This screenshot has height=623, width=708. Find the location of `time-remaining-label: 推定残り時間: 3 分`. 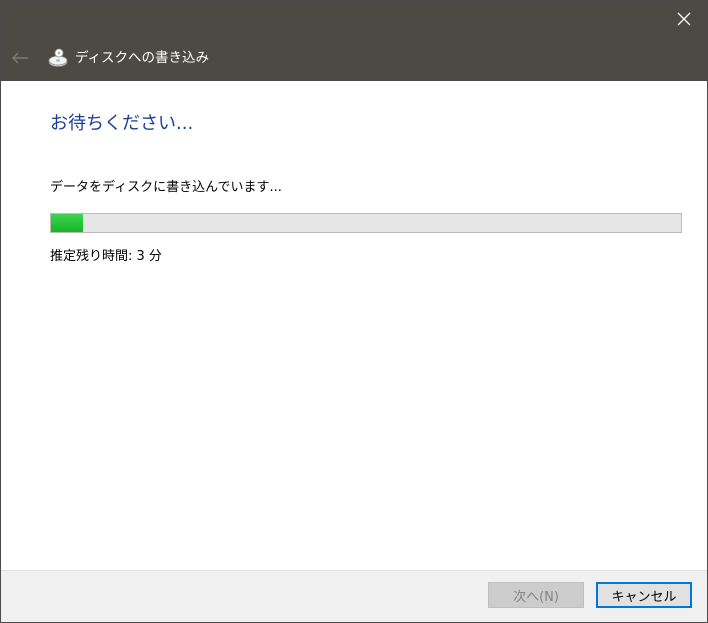

time-remaining-label: 推定残り時間: 3 分 is located at coordinates (106, 256).